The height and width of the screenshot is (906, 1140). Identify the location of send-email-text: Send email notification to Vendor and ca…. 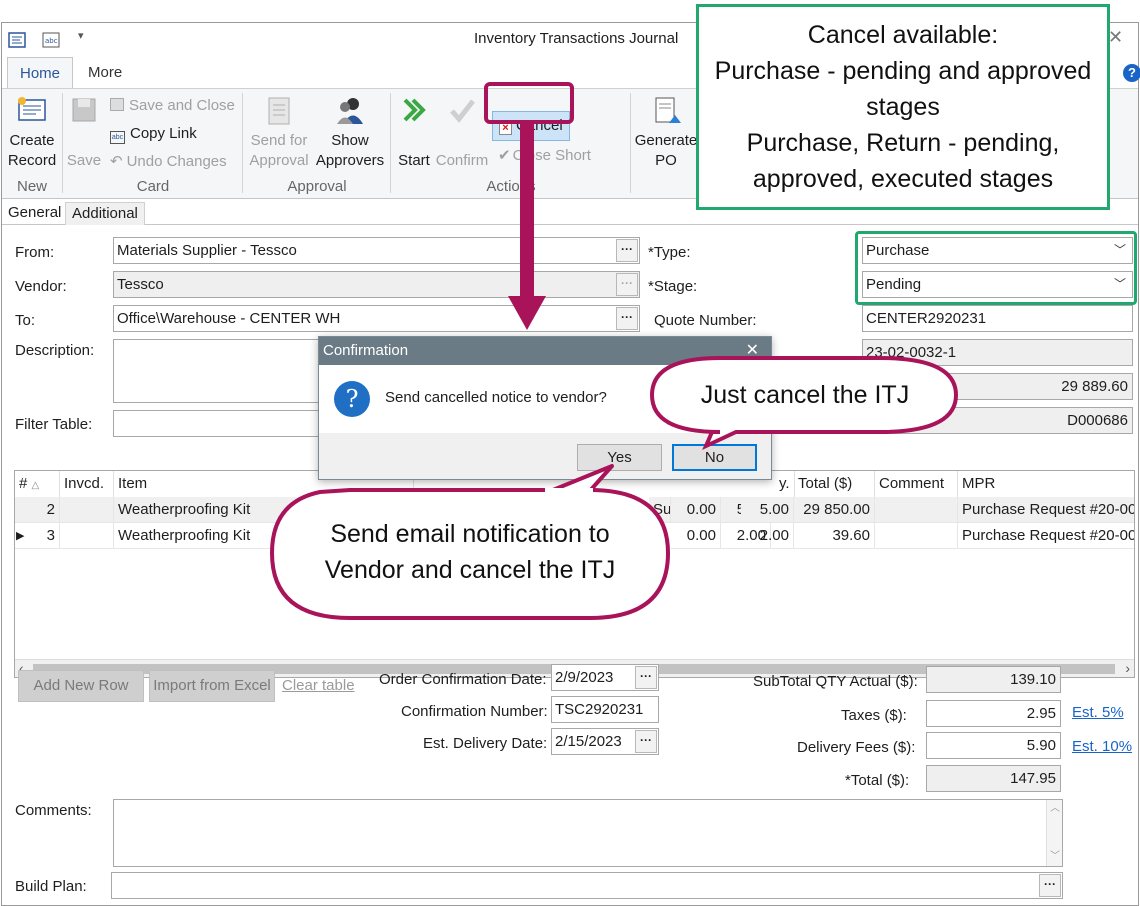
(470, 552).